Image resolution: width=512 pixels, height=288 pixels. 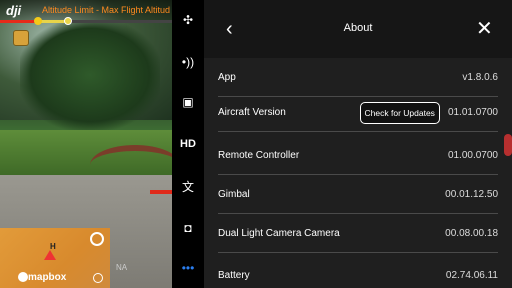 I want to click on row-value: v1.8.0.6, so click(x=480, y=77).